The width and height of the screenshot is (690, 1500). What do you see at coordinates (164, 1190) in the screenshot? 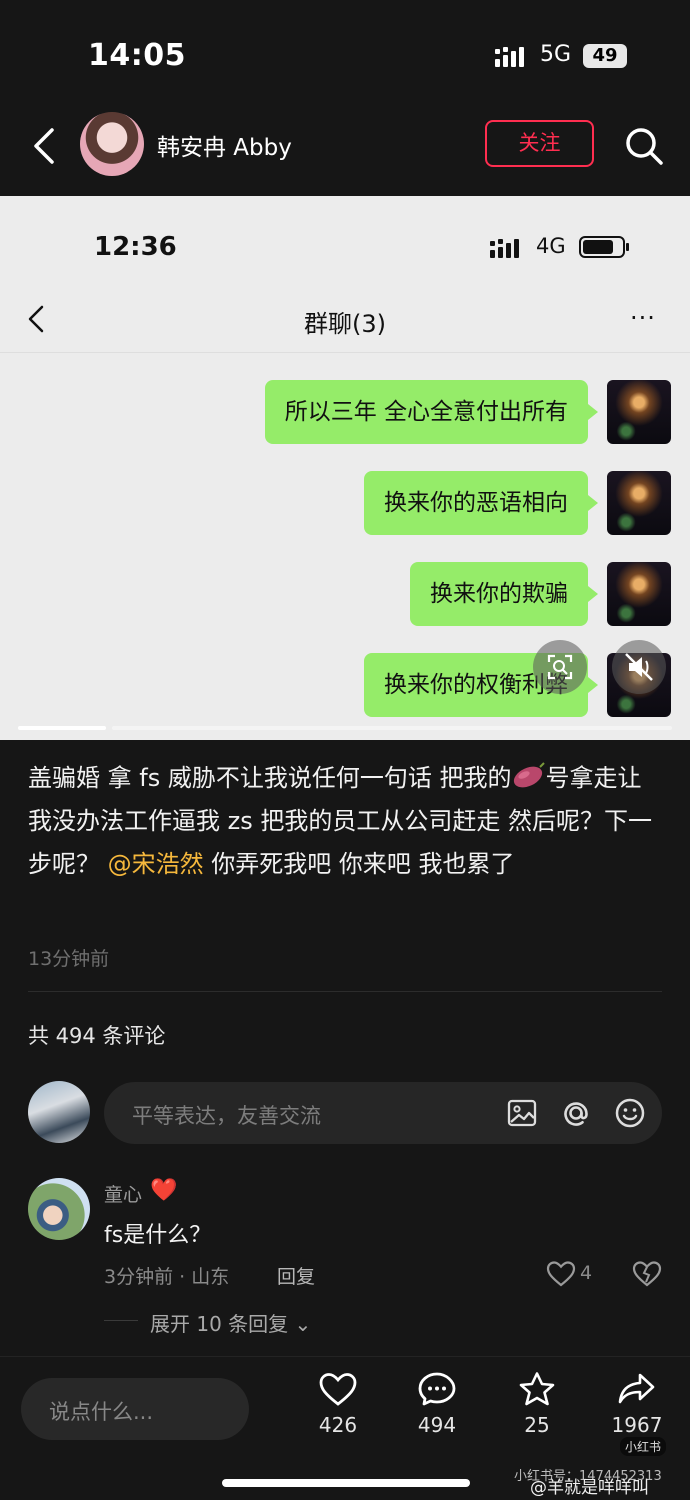
I see `red-heart-icon: ❤️` at bounding box center [164, 1190].